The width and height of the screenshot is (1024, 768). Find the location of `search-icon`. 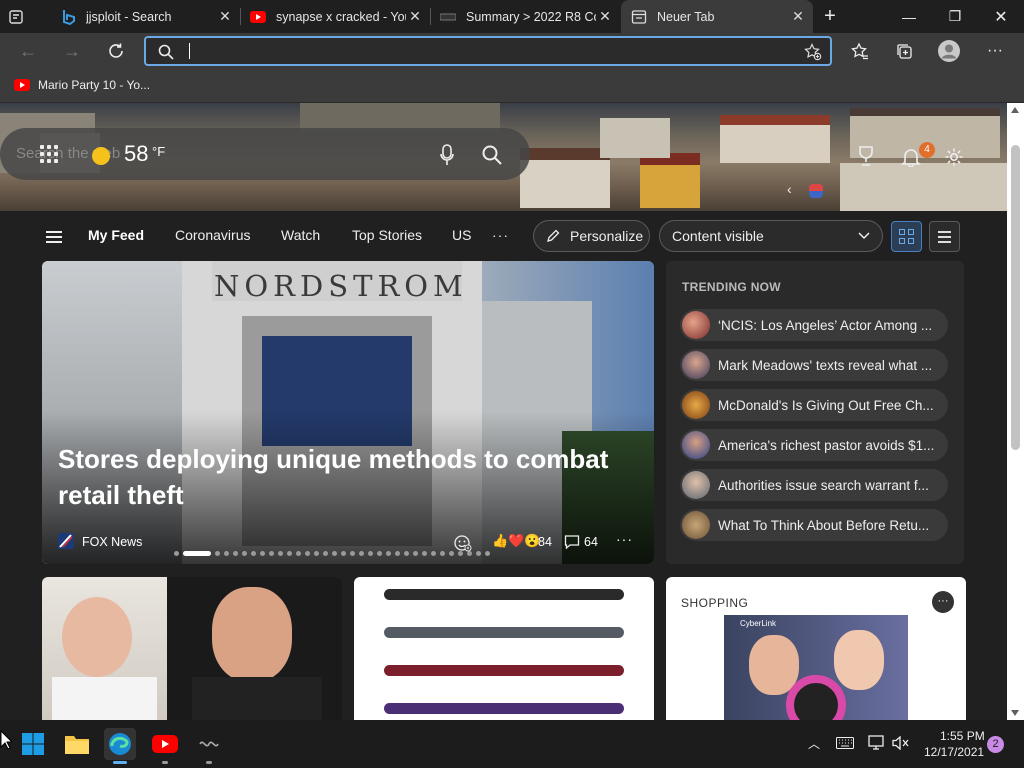

search-icon is located at coordinates (492, 155).